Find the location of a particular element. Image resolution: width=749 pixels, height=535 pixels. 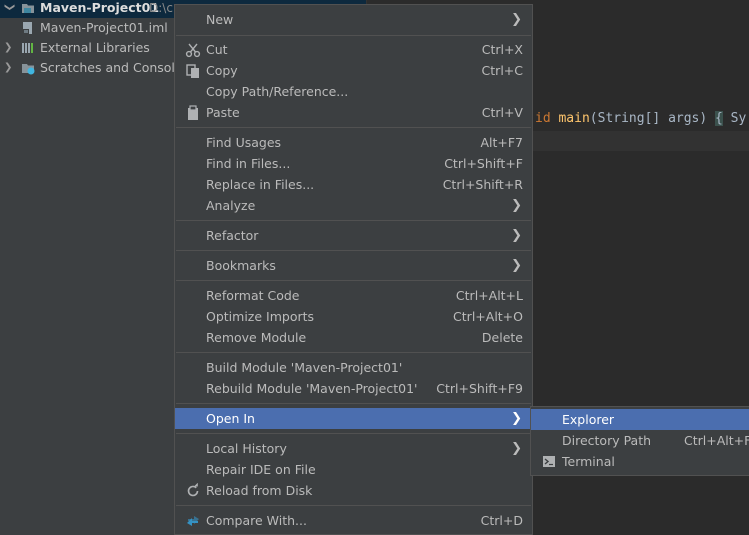

menu-item-analyze: Analyze ❯ is located at coordinates (353, 205).